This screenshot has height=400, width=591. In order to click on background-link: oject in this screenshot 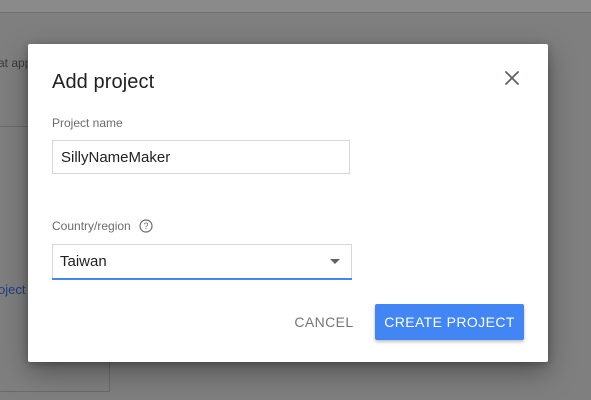, I will do `click(13, 289)`.